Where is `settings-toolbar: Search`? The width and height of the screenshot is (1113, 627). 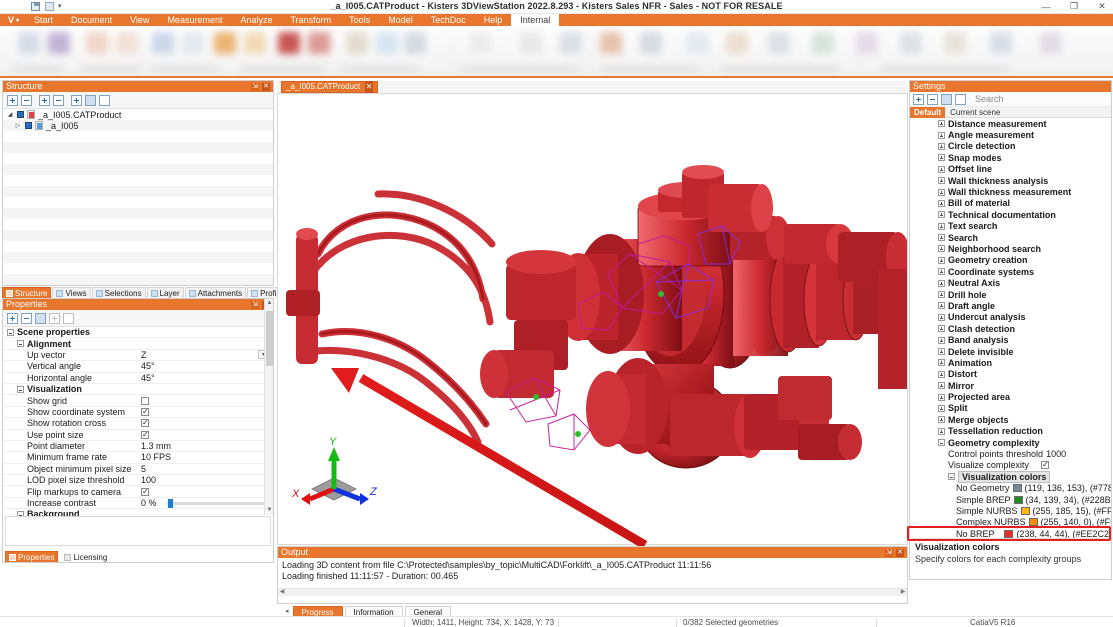 settings-toolbar: Search is located at coordinates (1010, 99).